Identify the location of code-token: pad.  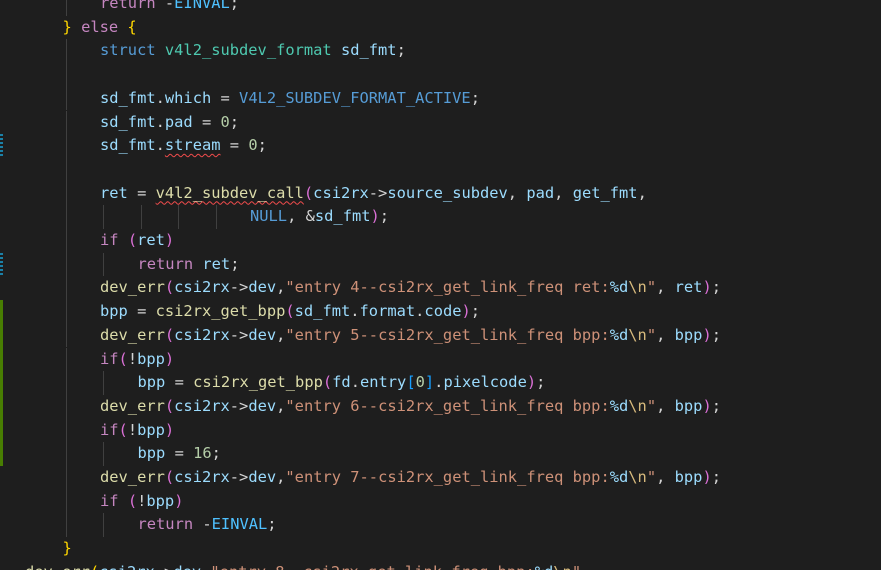
(540, 192).